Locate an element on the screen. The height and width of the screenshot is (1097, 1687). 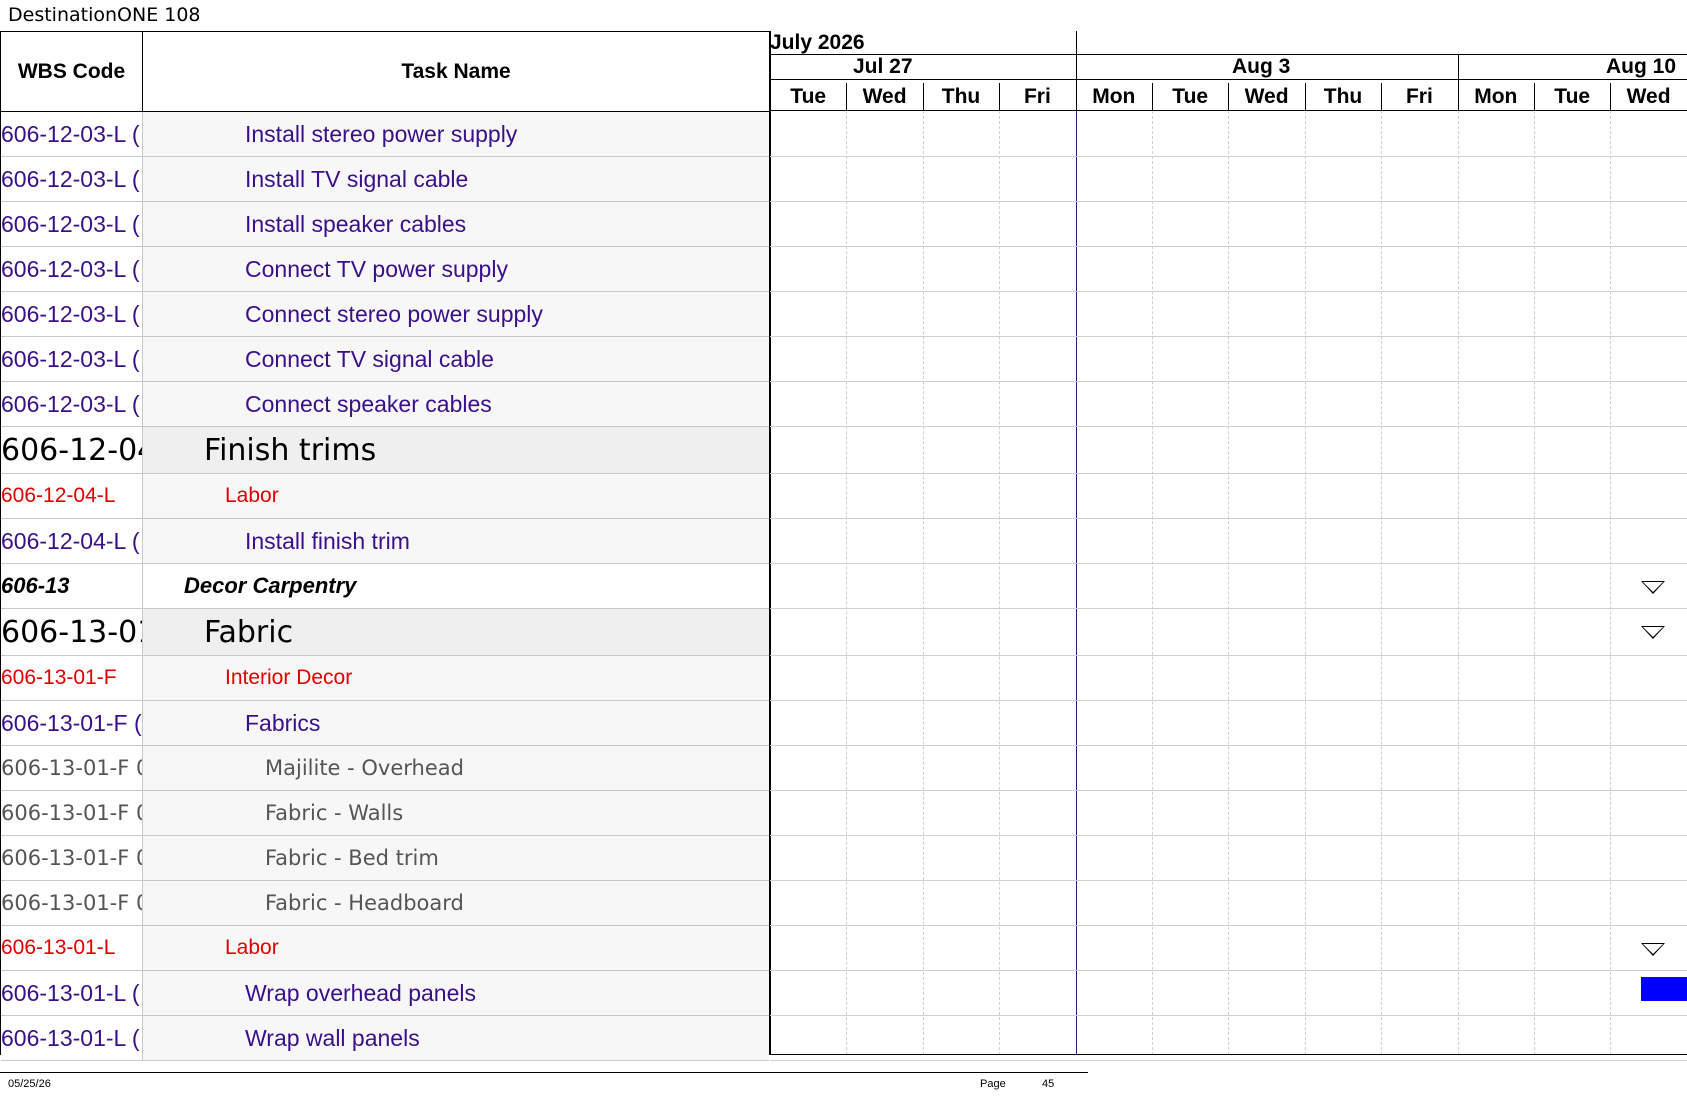
table-row: 606-13-01 Fabric is located at coordinates (385, 632).